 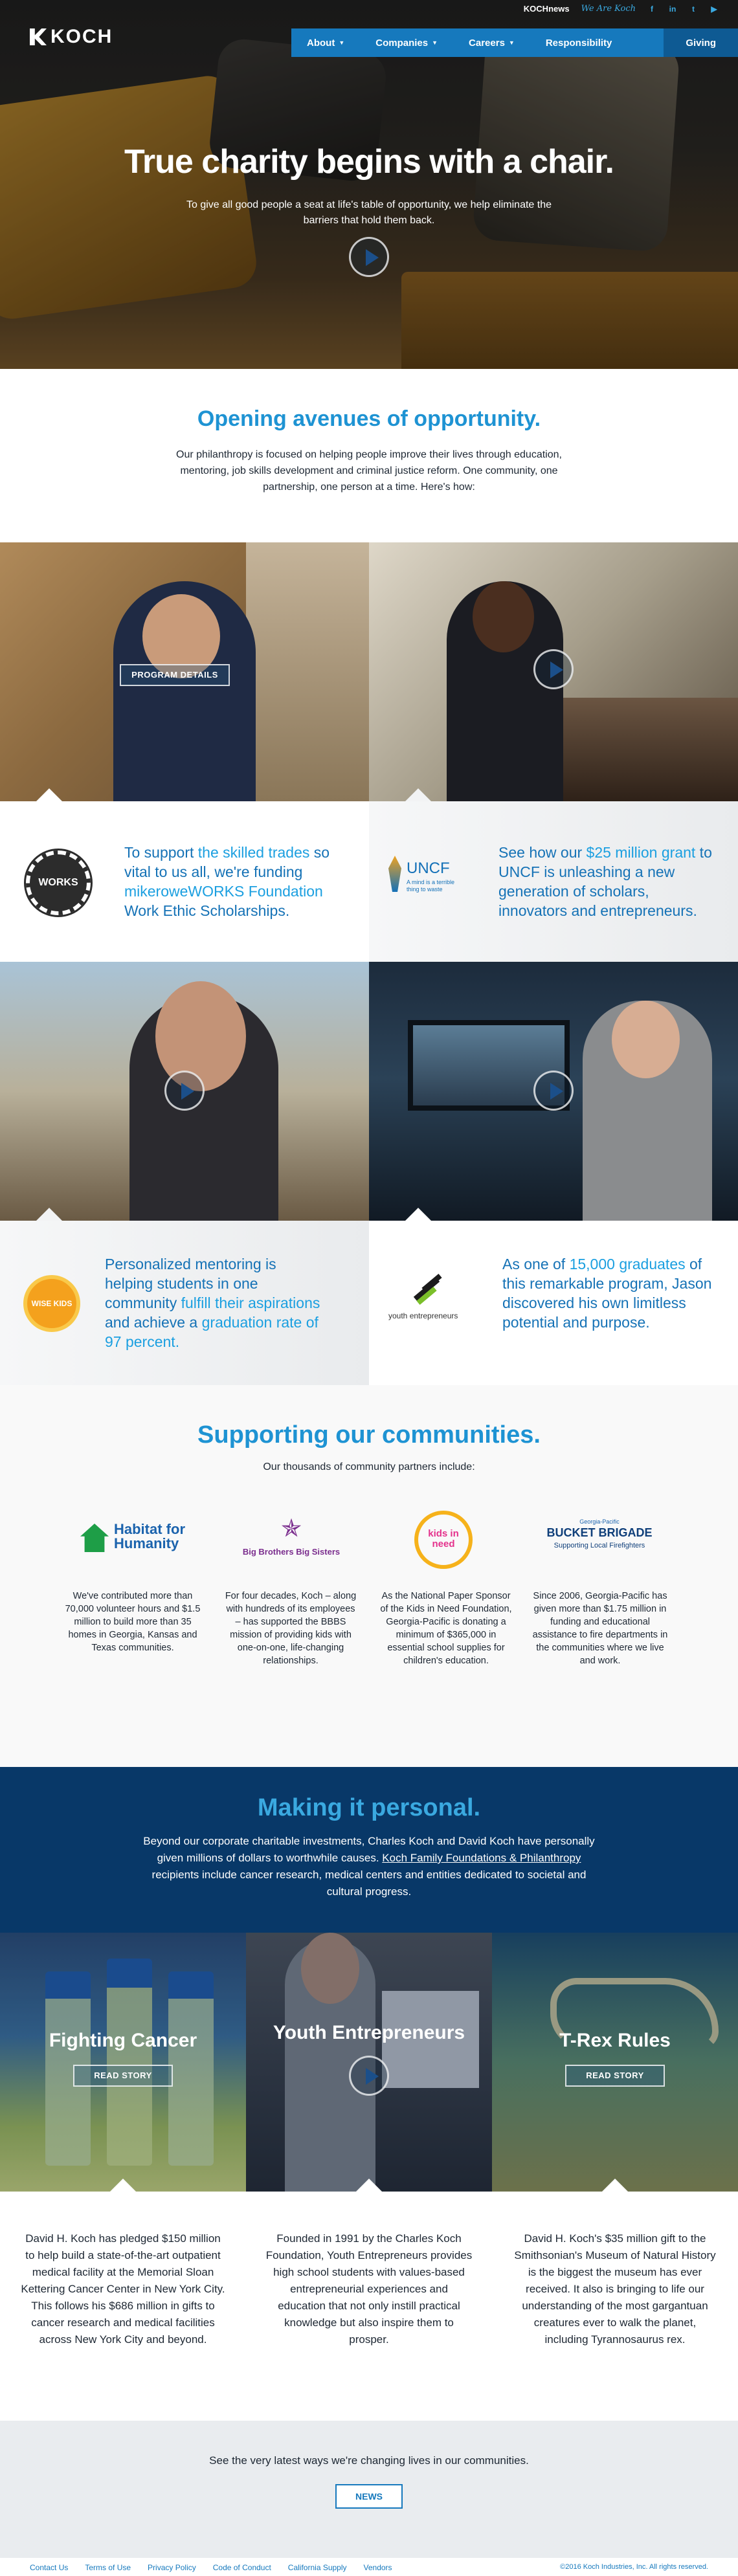 What do you see at coordinates (444, 1540) in the screenshot?
I see `kids-in-need-logo: kids in need` at bounding box center [444, 1540].